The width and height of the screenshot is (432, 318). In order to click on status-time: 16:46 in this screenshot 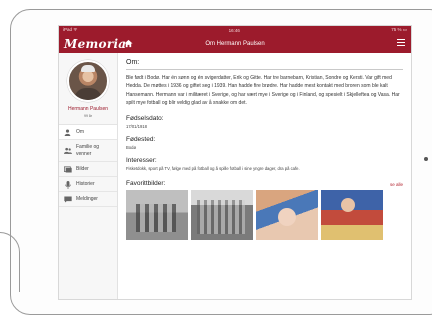, I will do `click(234, 30)`.